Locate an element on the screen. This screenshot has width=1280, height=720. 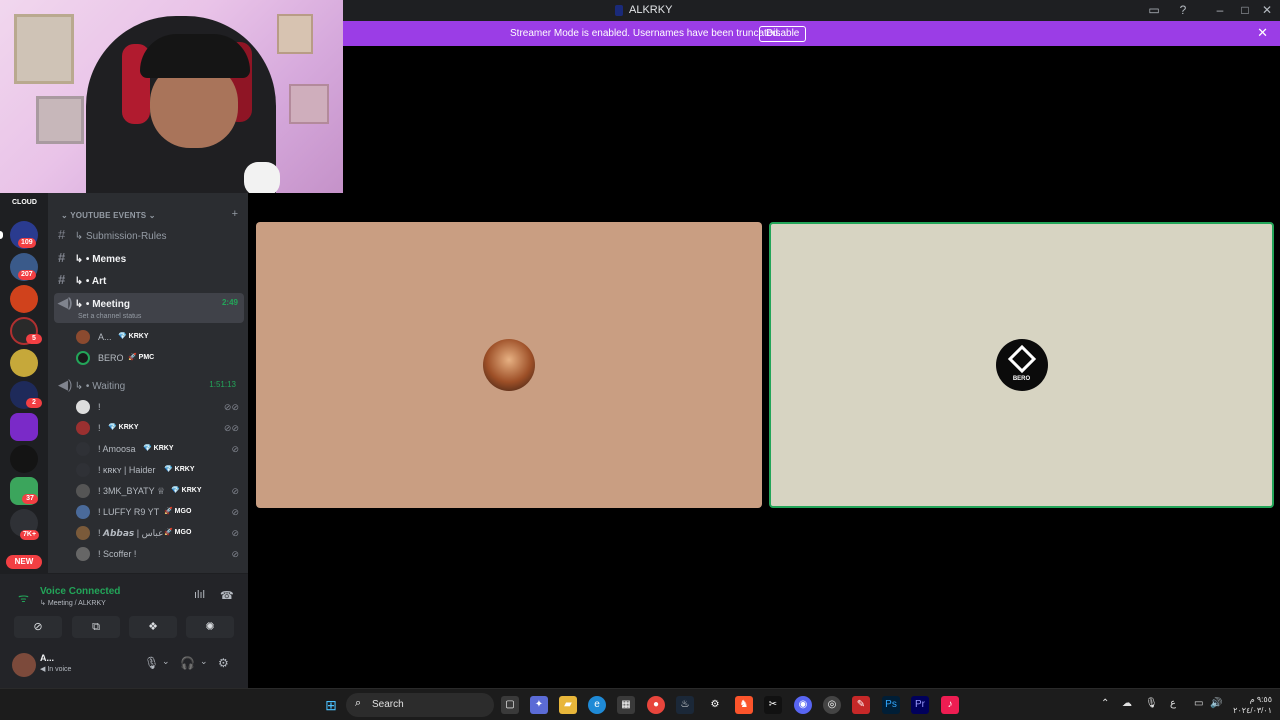
mic-tray-icon: 🎙 is located at coordinates (1151, 703).